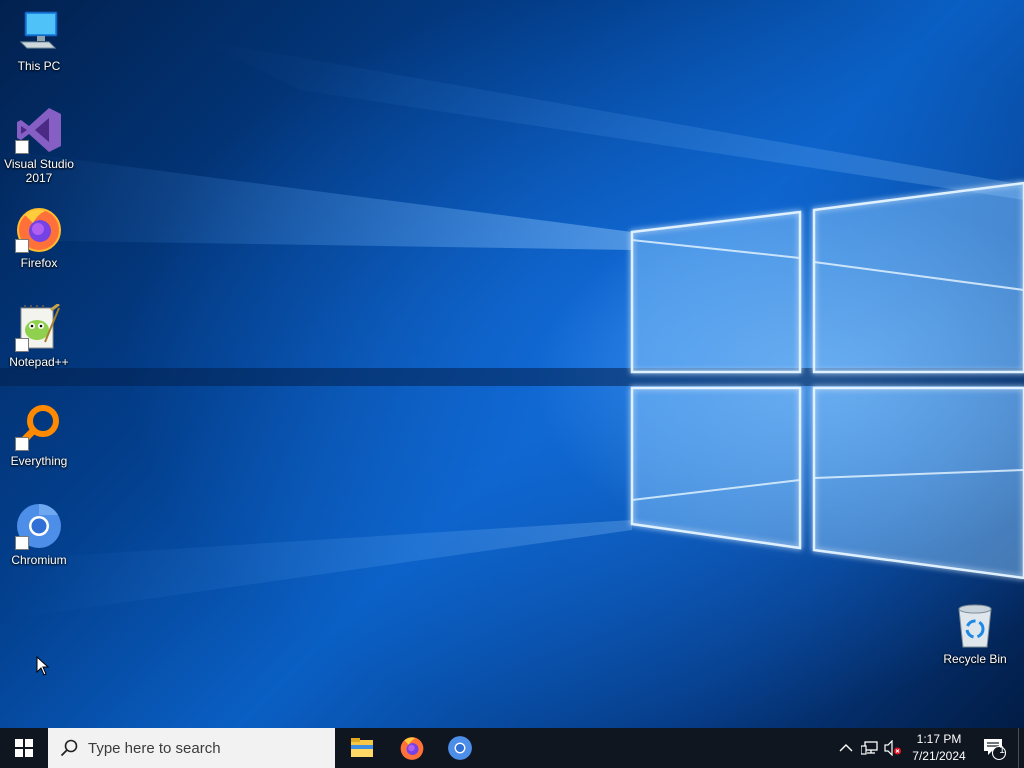  What do you see at coordinates (39, 66) in the screenshot?
I see `desktop-icon-label: This PC` at bounding box center [39, 66].